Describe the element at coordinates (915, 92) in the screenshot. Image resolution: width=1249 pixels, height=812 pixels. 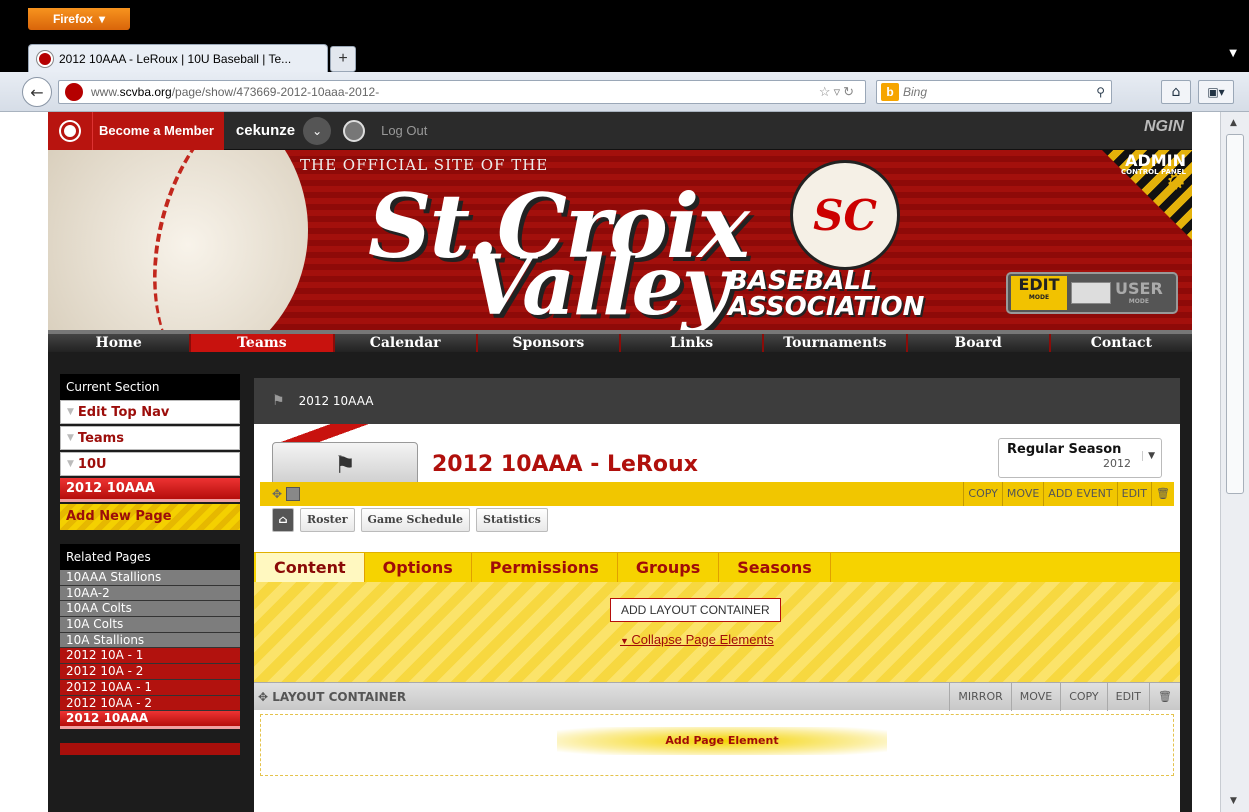
I see `search-input: Bing` at that location.